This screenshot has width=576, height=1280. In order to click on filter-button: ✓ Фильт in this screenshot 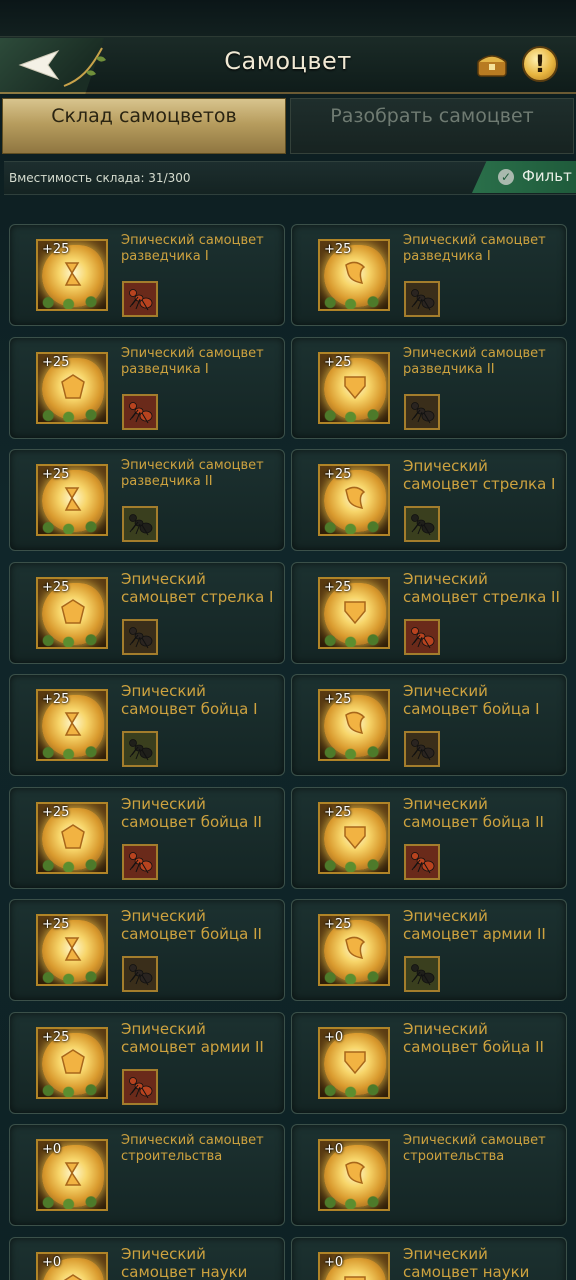, I will do `click(524, 177)`.